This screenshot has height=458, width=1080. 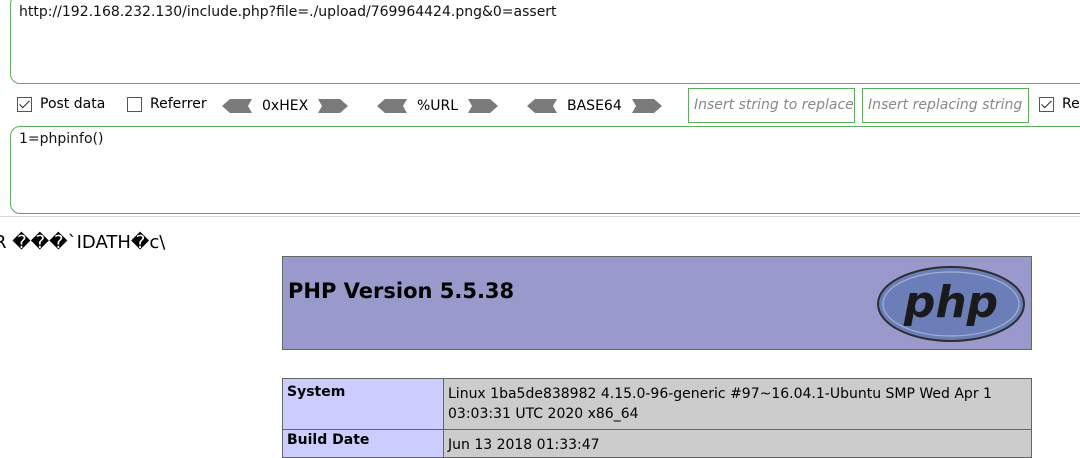 I want to click on encoder-hex: 0xHEX, so click(x=285, y=106).